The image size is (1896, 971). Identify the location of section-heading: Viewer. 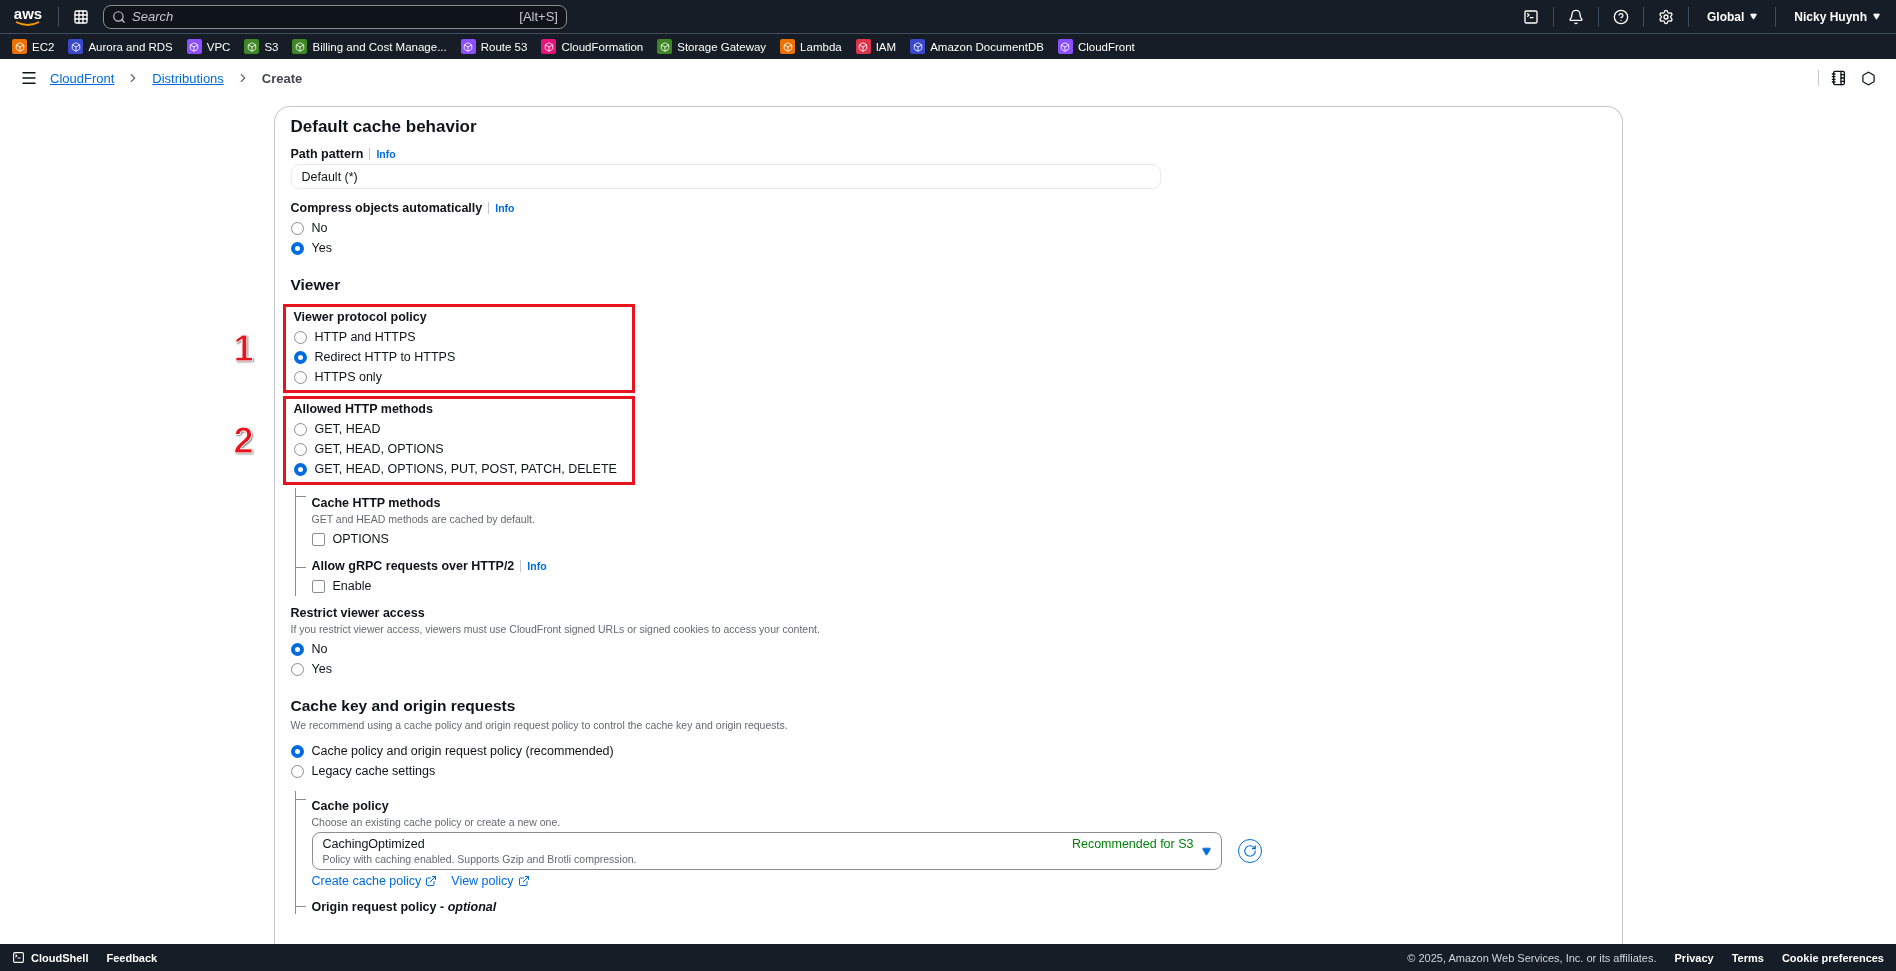
(316, 285).